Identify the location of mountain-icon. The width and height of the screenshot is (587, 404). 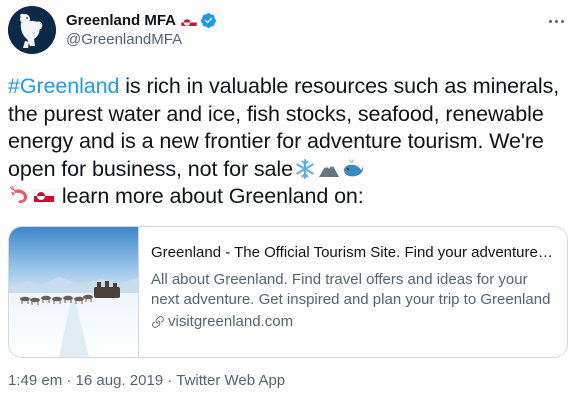
(329, 169).